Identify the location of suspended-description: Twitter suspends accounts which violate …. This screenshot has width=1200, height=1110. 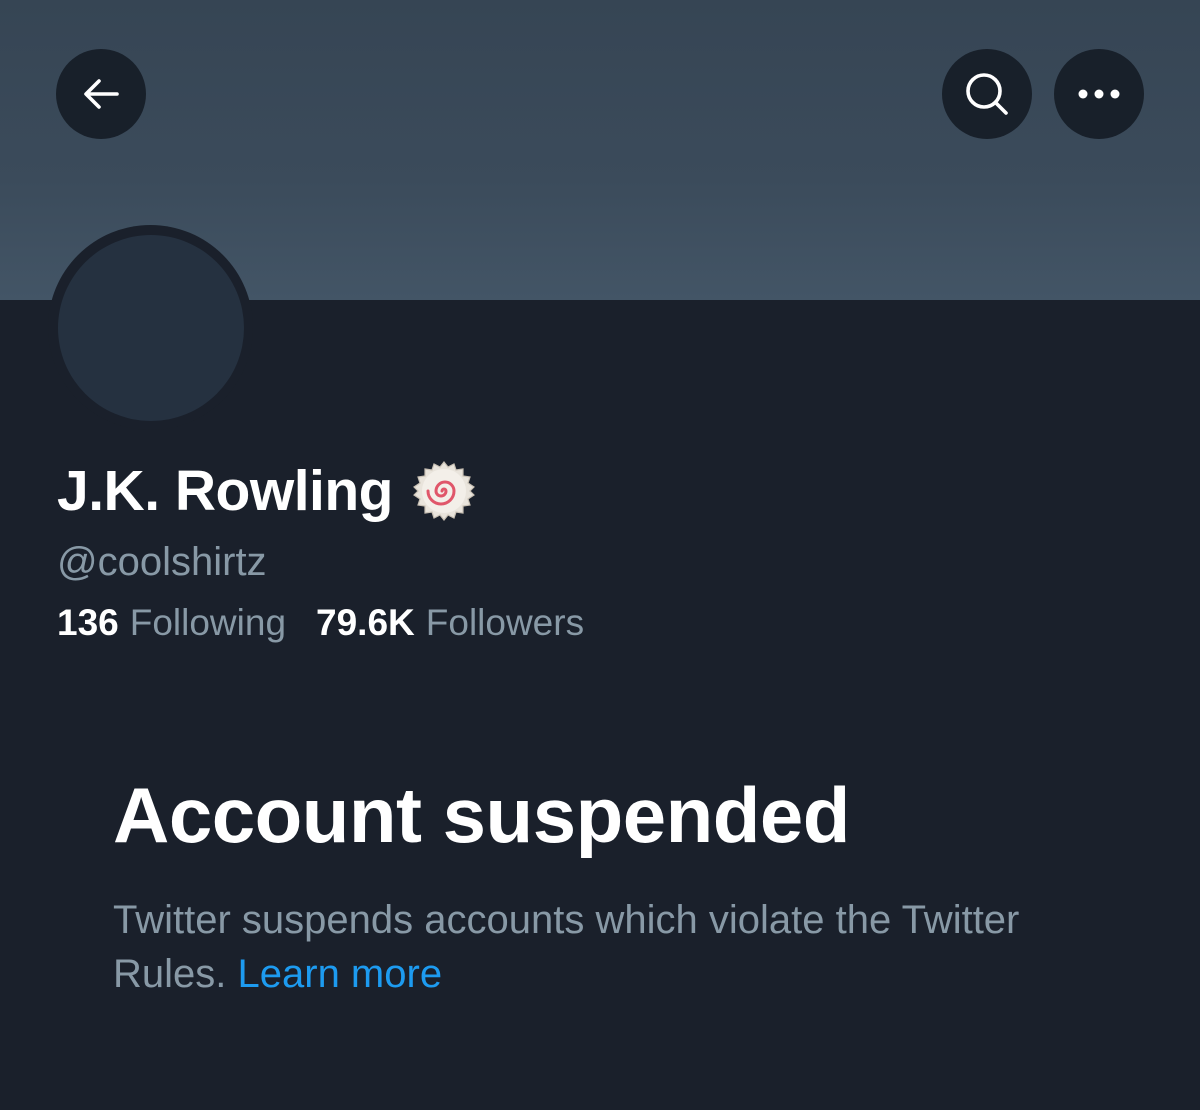
(603, 947).